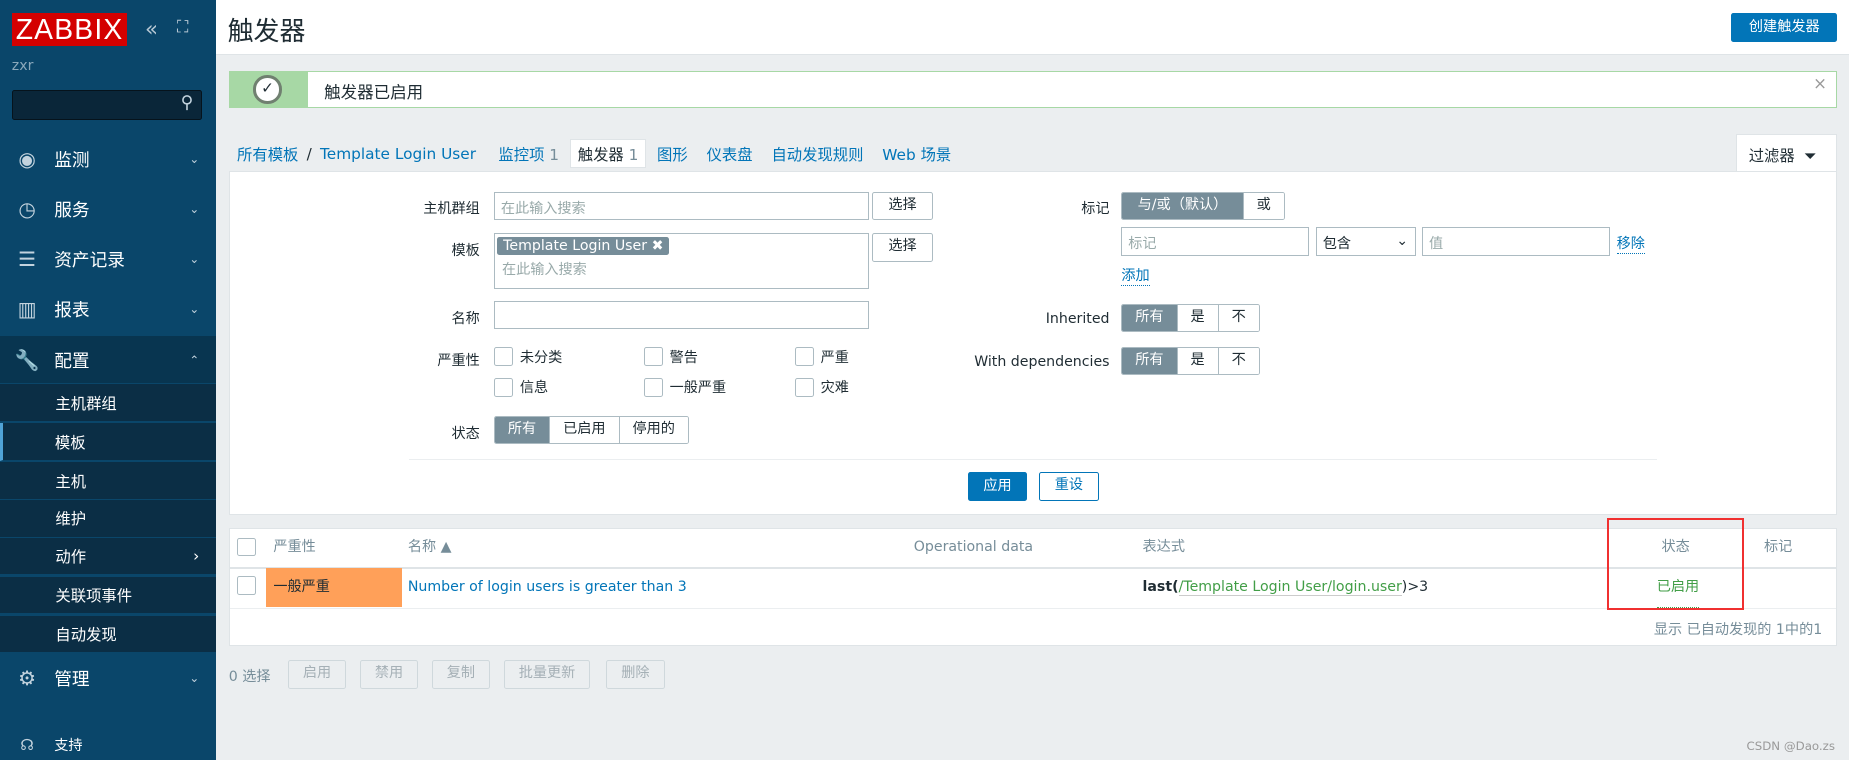 Image resolution: width=1849 pixels, height=760 pixels. Describe the element at coordinates (183, 27) in the screenshot. I see `kiosk-mode-icon: ⛶` at that location.